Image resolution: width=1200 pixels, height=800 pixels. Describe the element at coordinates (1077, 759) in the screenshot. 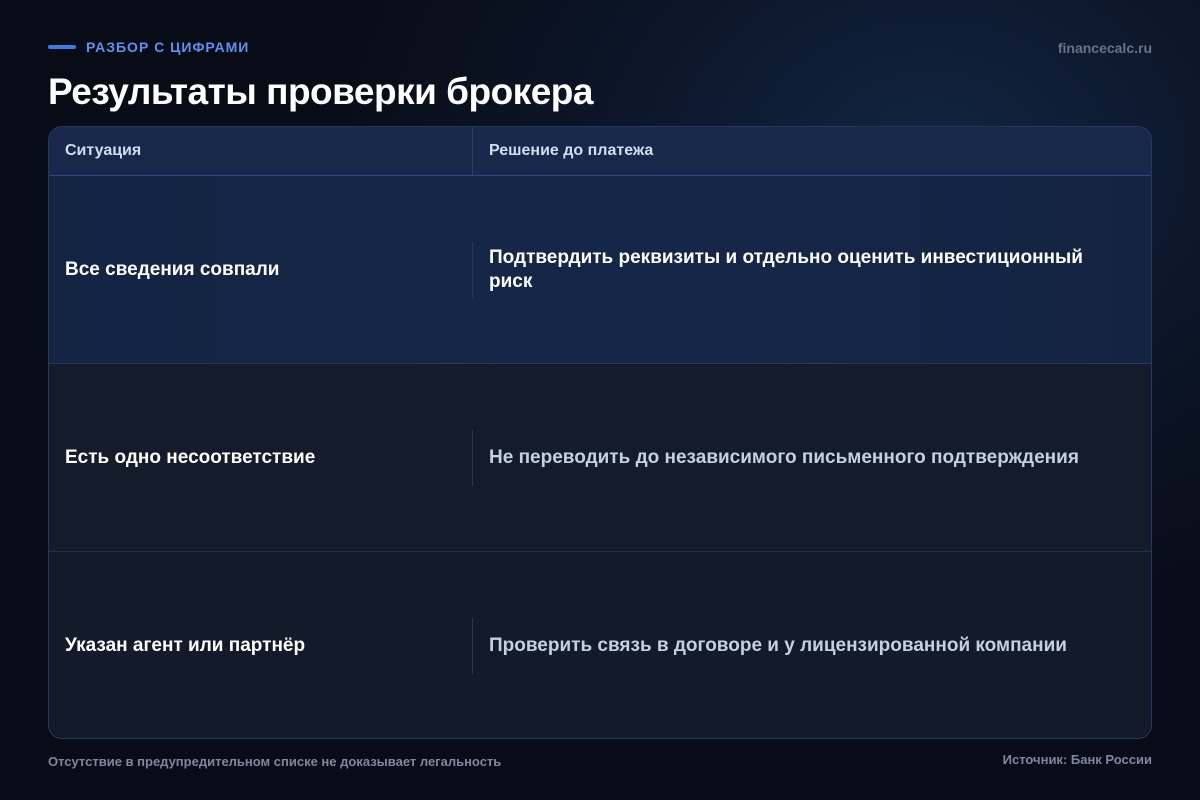

I see `source-credit: Источник: Банк России` at that location.